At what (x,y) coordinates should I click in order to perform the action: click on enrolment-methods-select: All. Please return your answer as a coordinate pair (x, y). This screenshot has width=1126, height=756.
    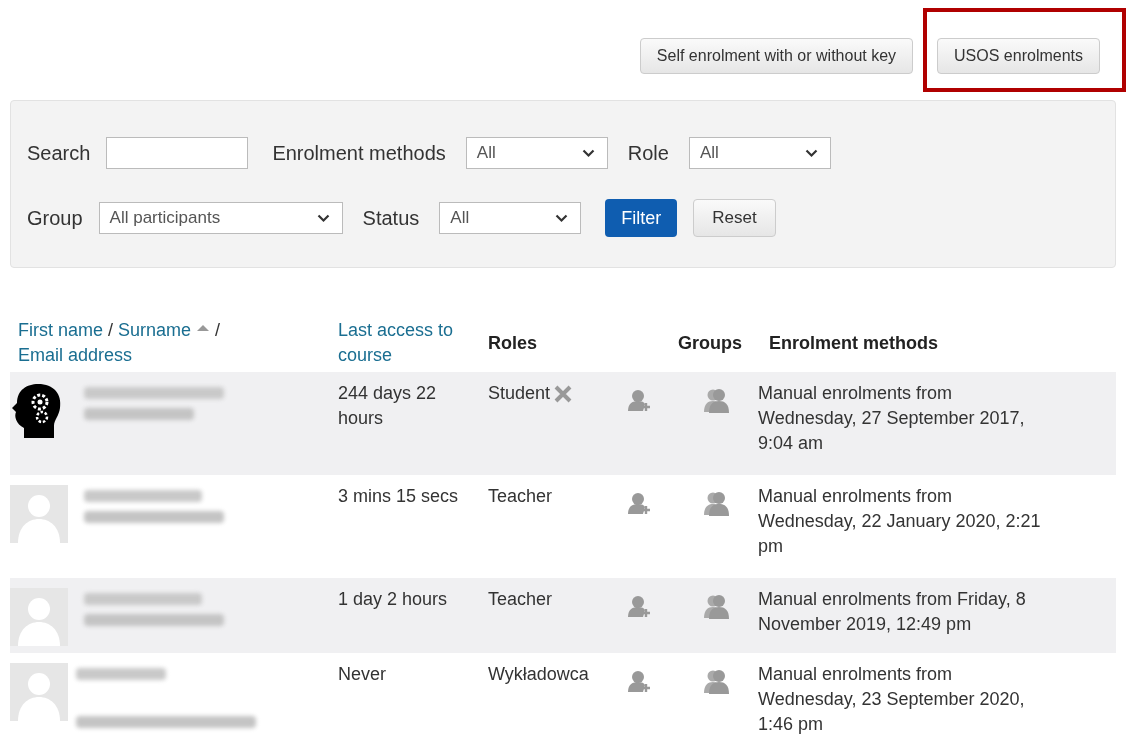
    Looking at the image, I should click on (536, 153).